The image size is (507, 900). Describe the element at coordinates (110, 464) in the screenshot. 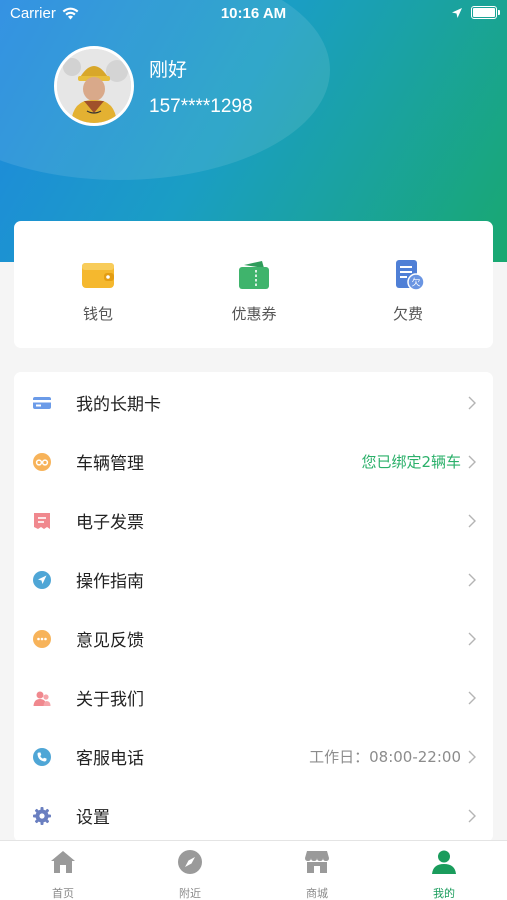

I see `menu-item-label: 车辆管理` at that location.